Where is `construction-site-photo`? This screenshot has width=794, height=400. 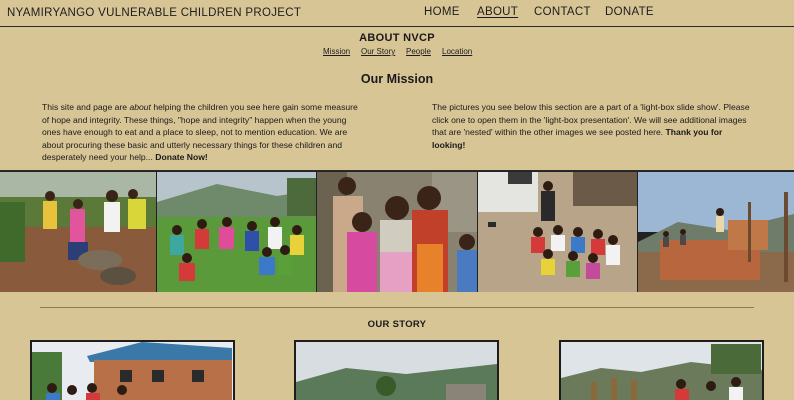 construction-site-photo is located at coordinates (716, 232).